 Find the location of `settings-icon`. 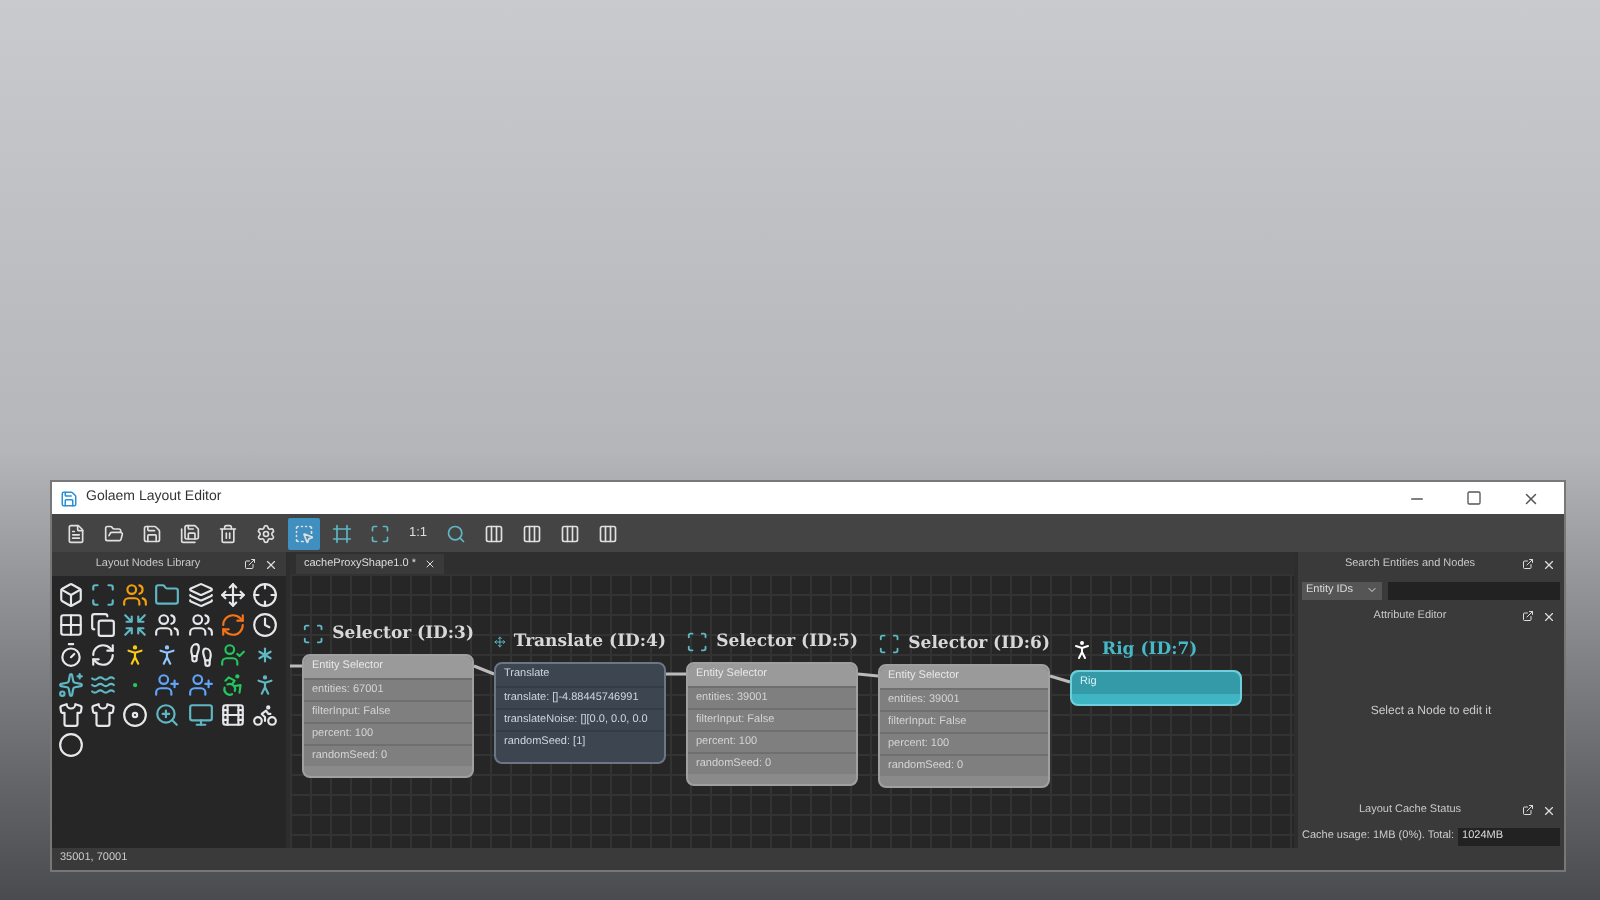

settings-icon is located at coordinates (266, 533).